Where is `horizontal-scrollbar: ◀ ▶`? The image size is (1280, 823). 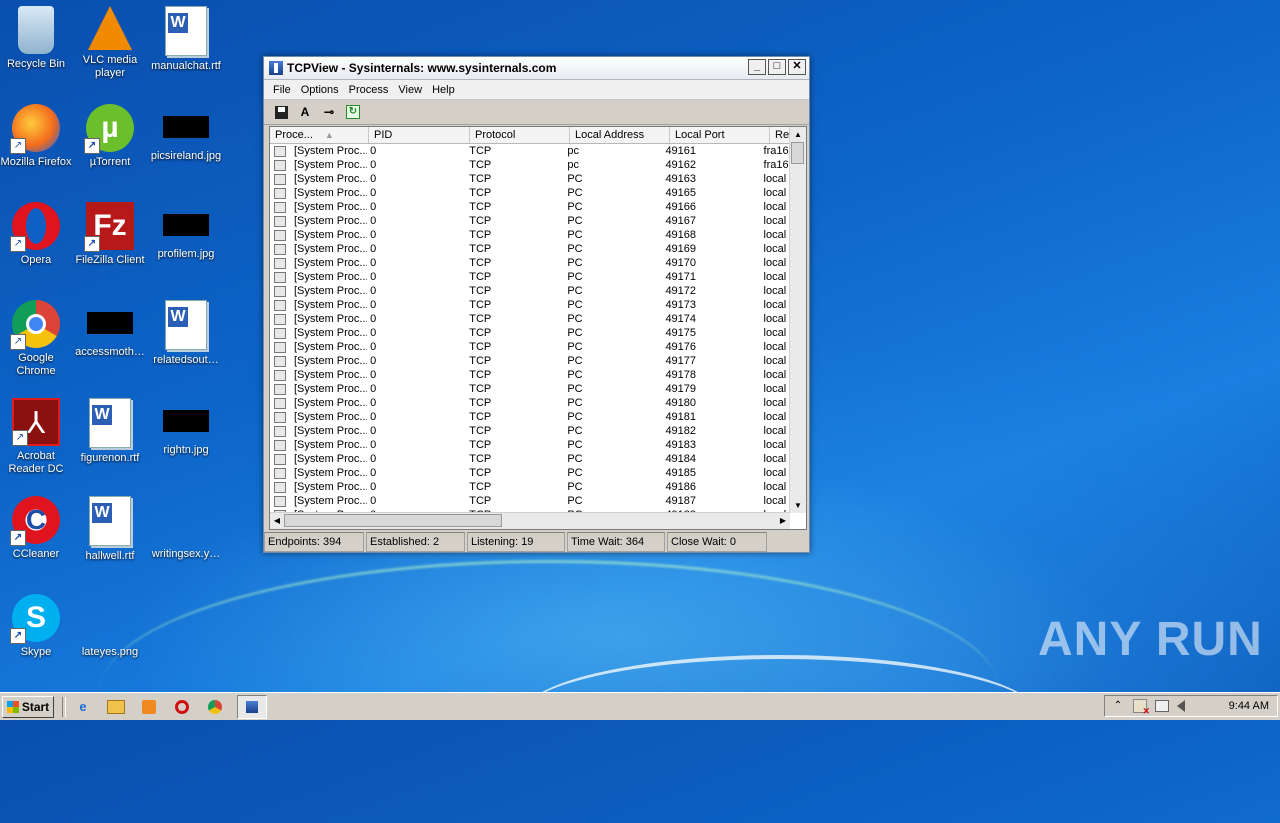 horizontal-scrollbar: ◀ ▶ is located at coordinates (530, 520).